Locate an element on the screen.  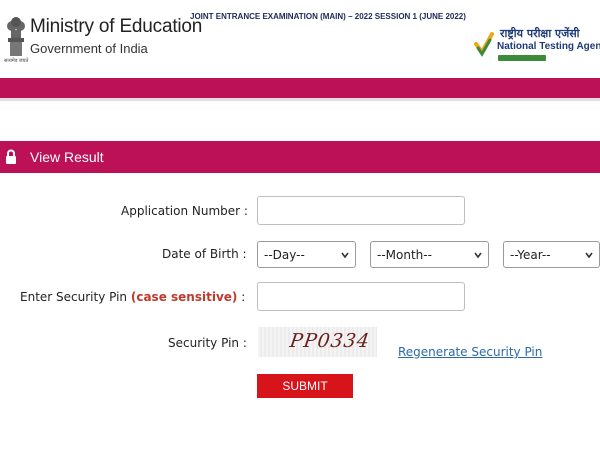
ministry-subtitle: Government of India is located at coordinates (89, 48).